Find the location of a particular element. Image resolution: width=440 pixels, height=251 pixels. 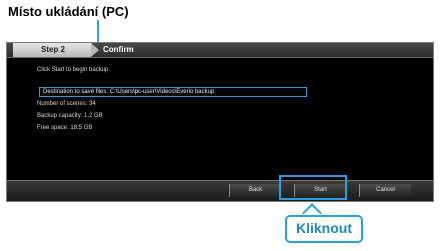

click-callout: Kliknout is located at coordinates (324, 229).